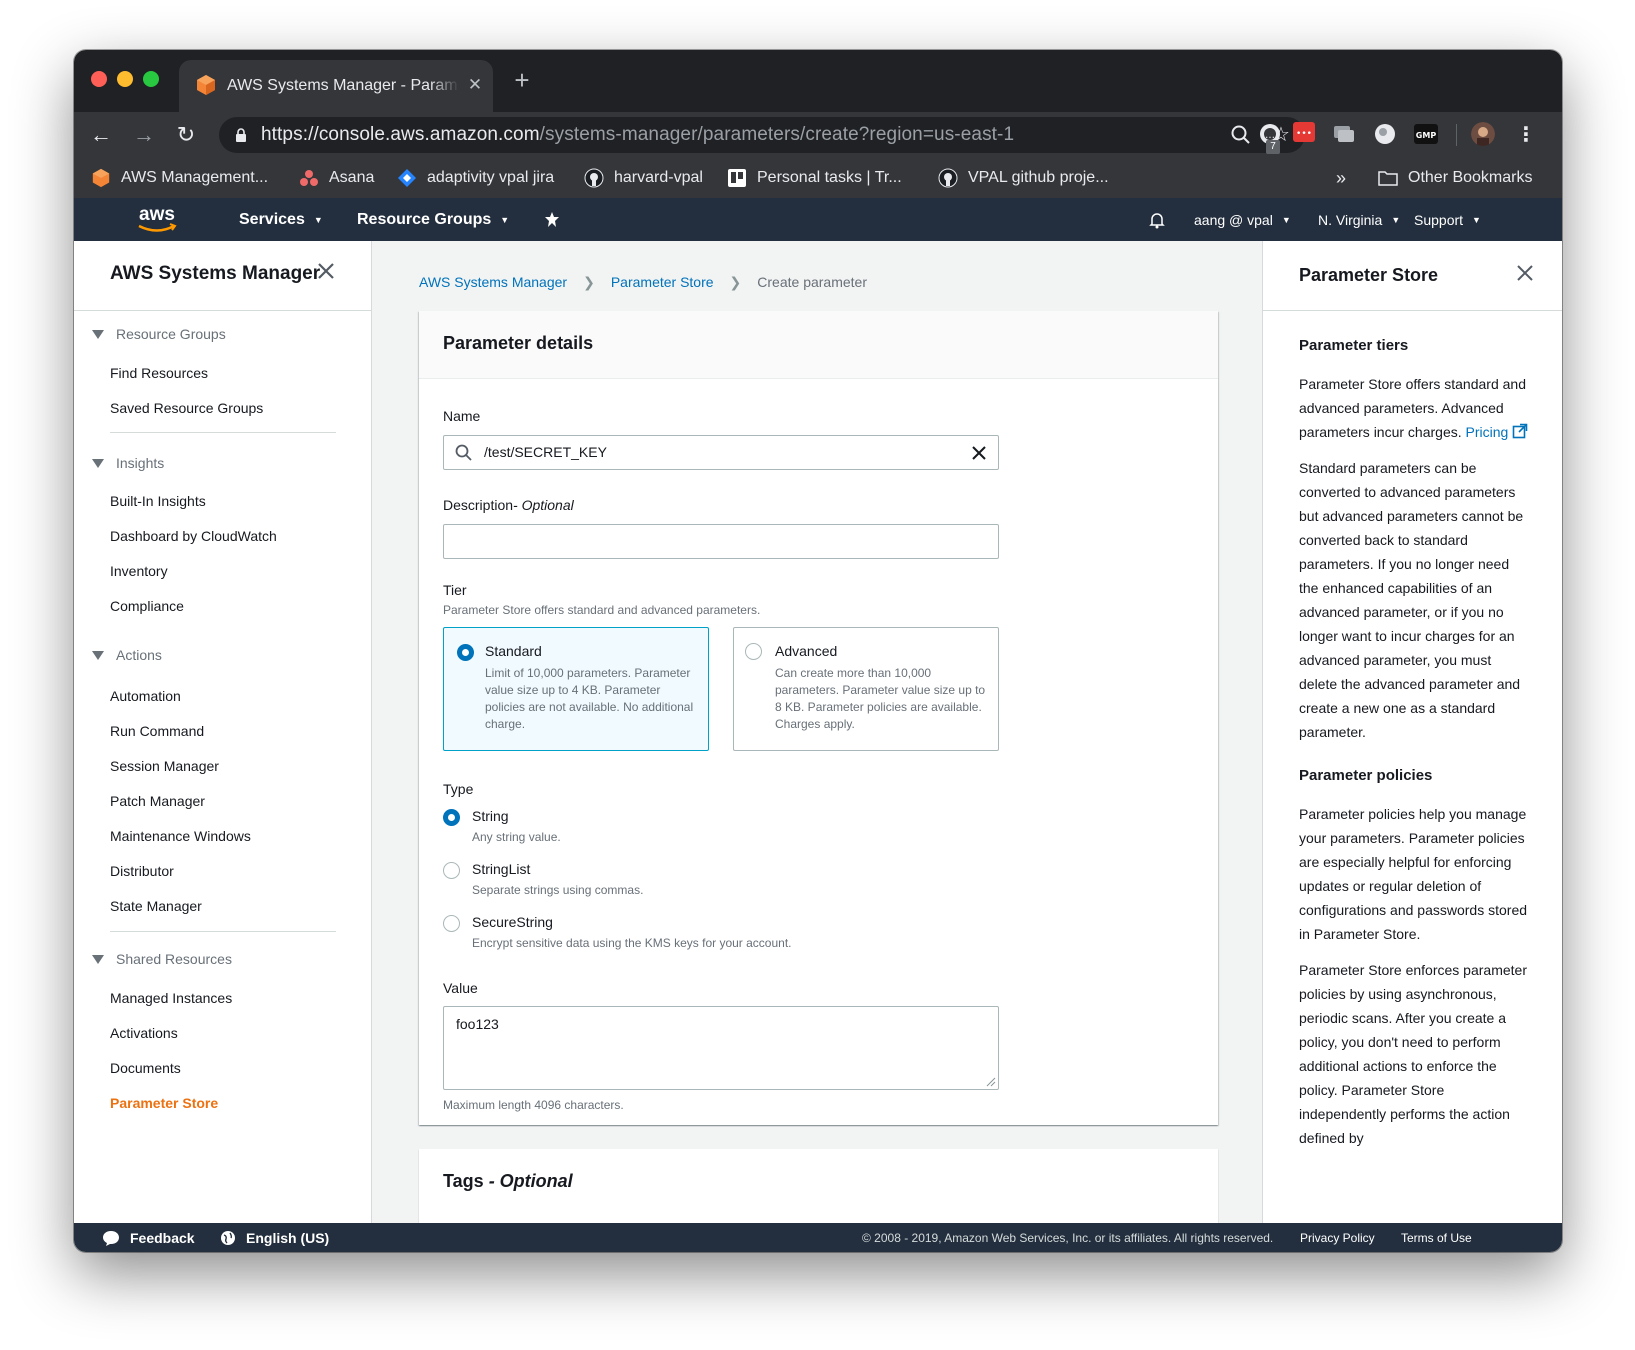  Describe the element at coordinates (1337, 1237) in the screenshot. I see `privacy-policy-link: Privacy Policy` at that location.